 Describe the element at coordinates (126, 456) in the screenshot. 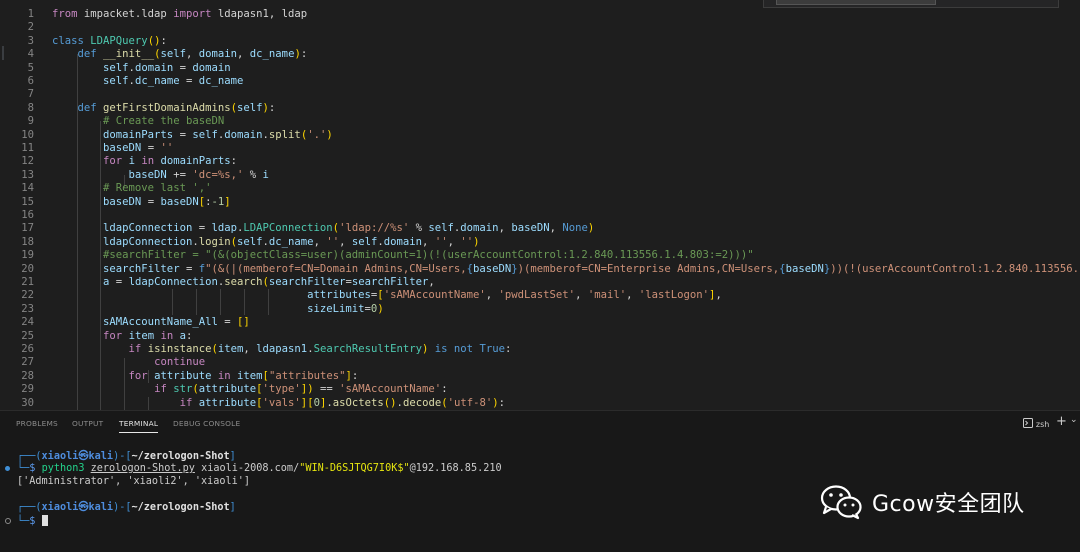

I see `terminal-prompt-line: ┌──(xiaoli㉿kali)-[~/zerologon-Shot]` at that location.